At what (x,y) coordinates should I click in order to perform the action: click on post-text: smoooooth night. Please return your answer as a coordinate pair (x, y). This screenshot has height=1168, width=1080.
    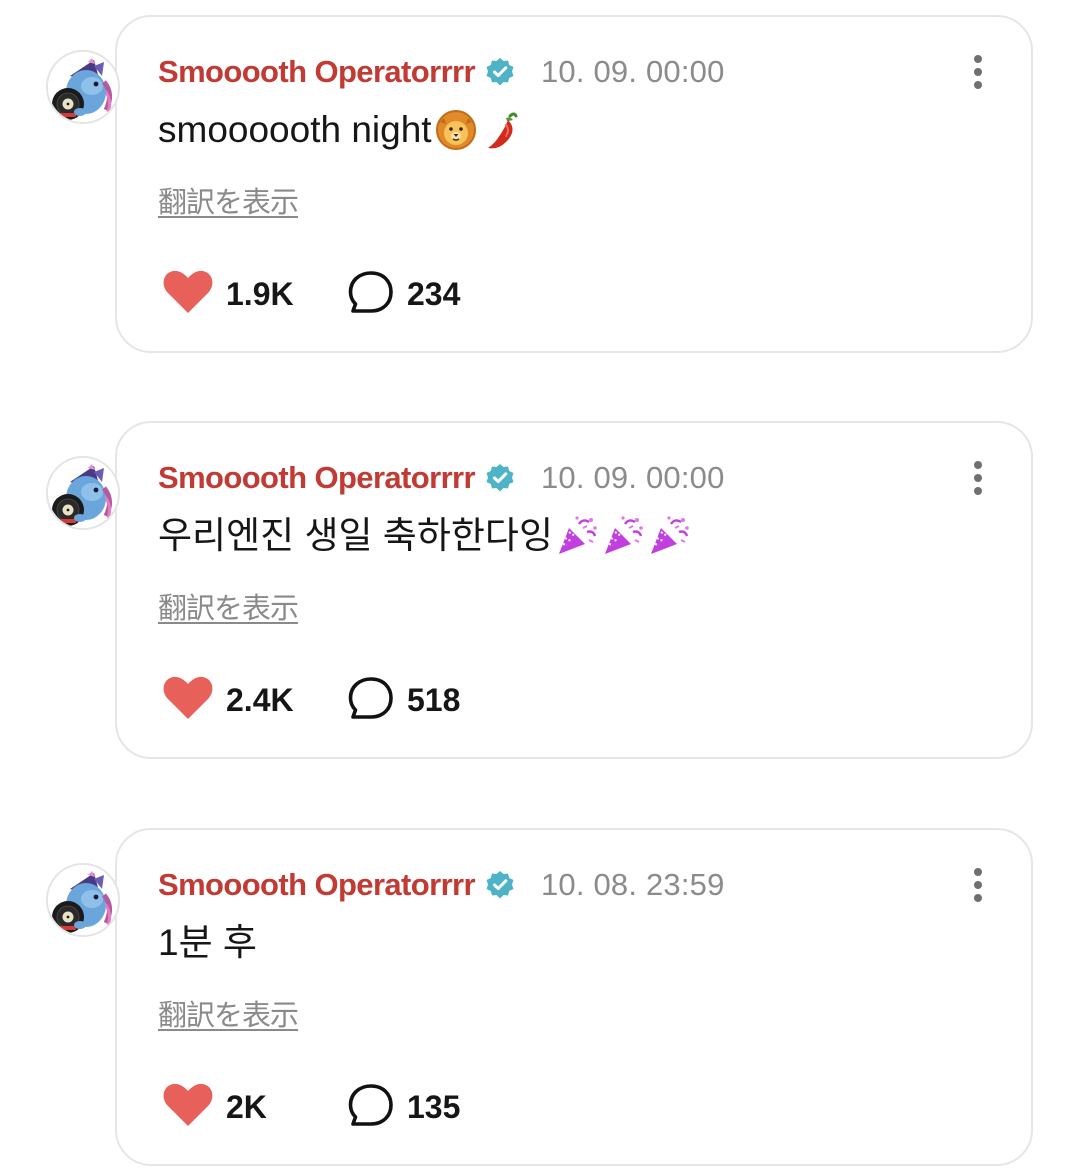
    Looking at the image, I should click on (341, 130).